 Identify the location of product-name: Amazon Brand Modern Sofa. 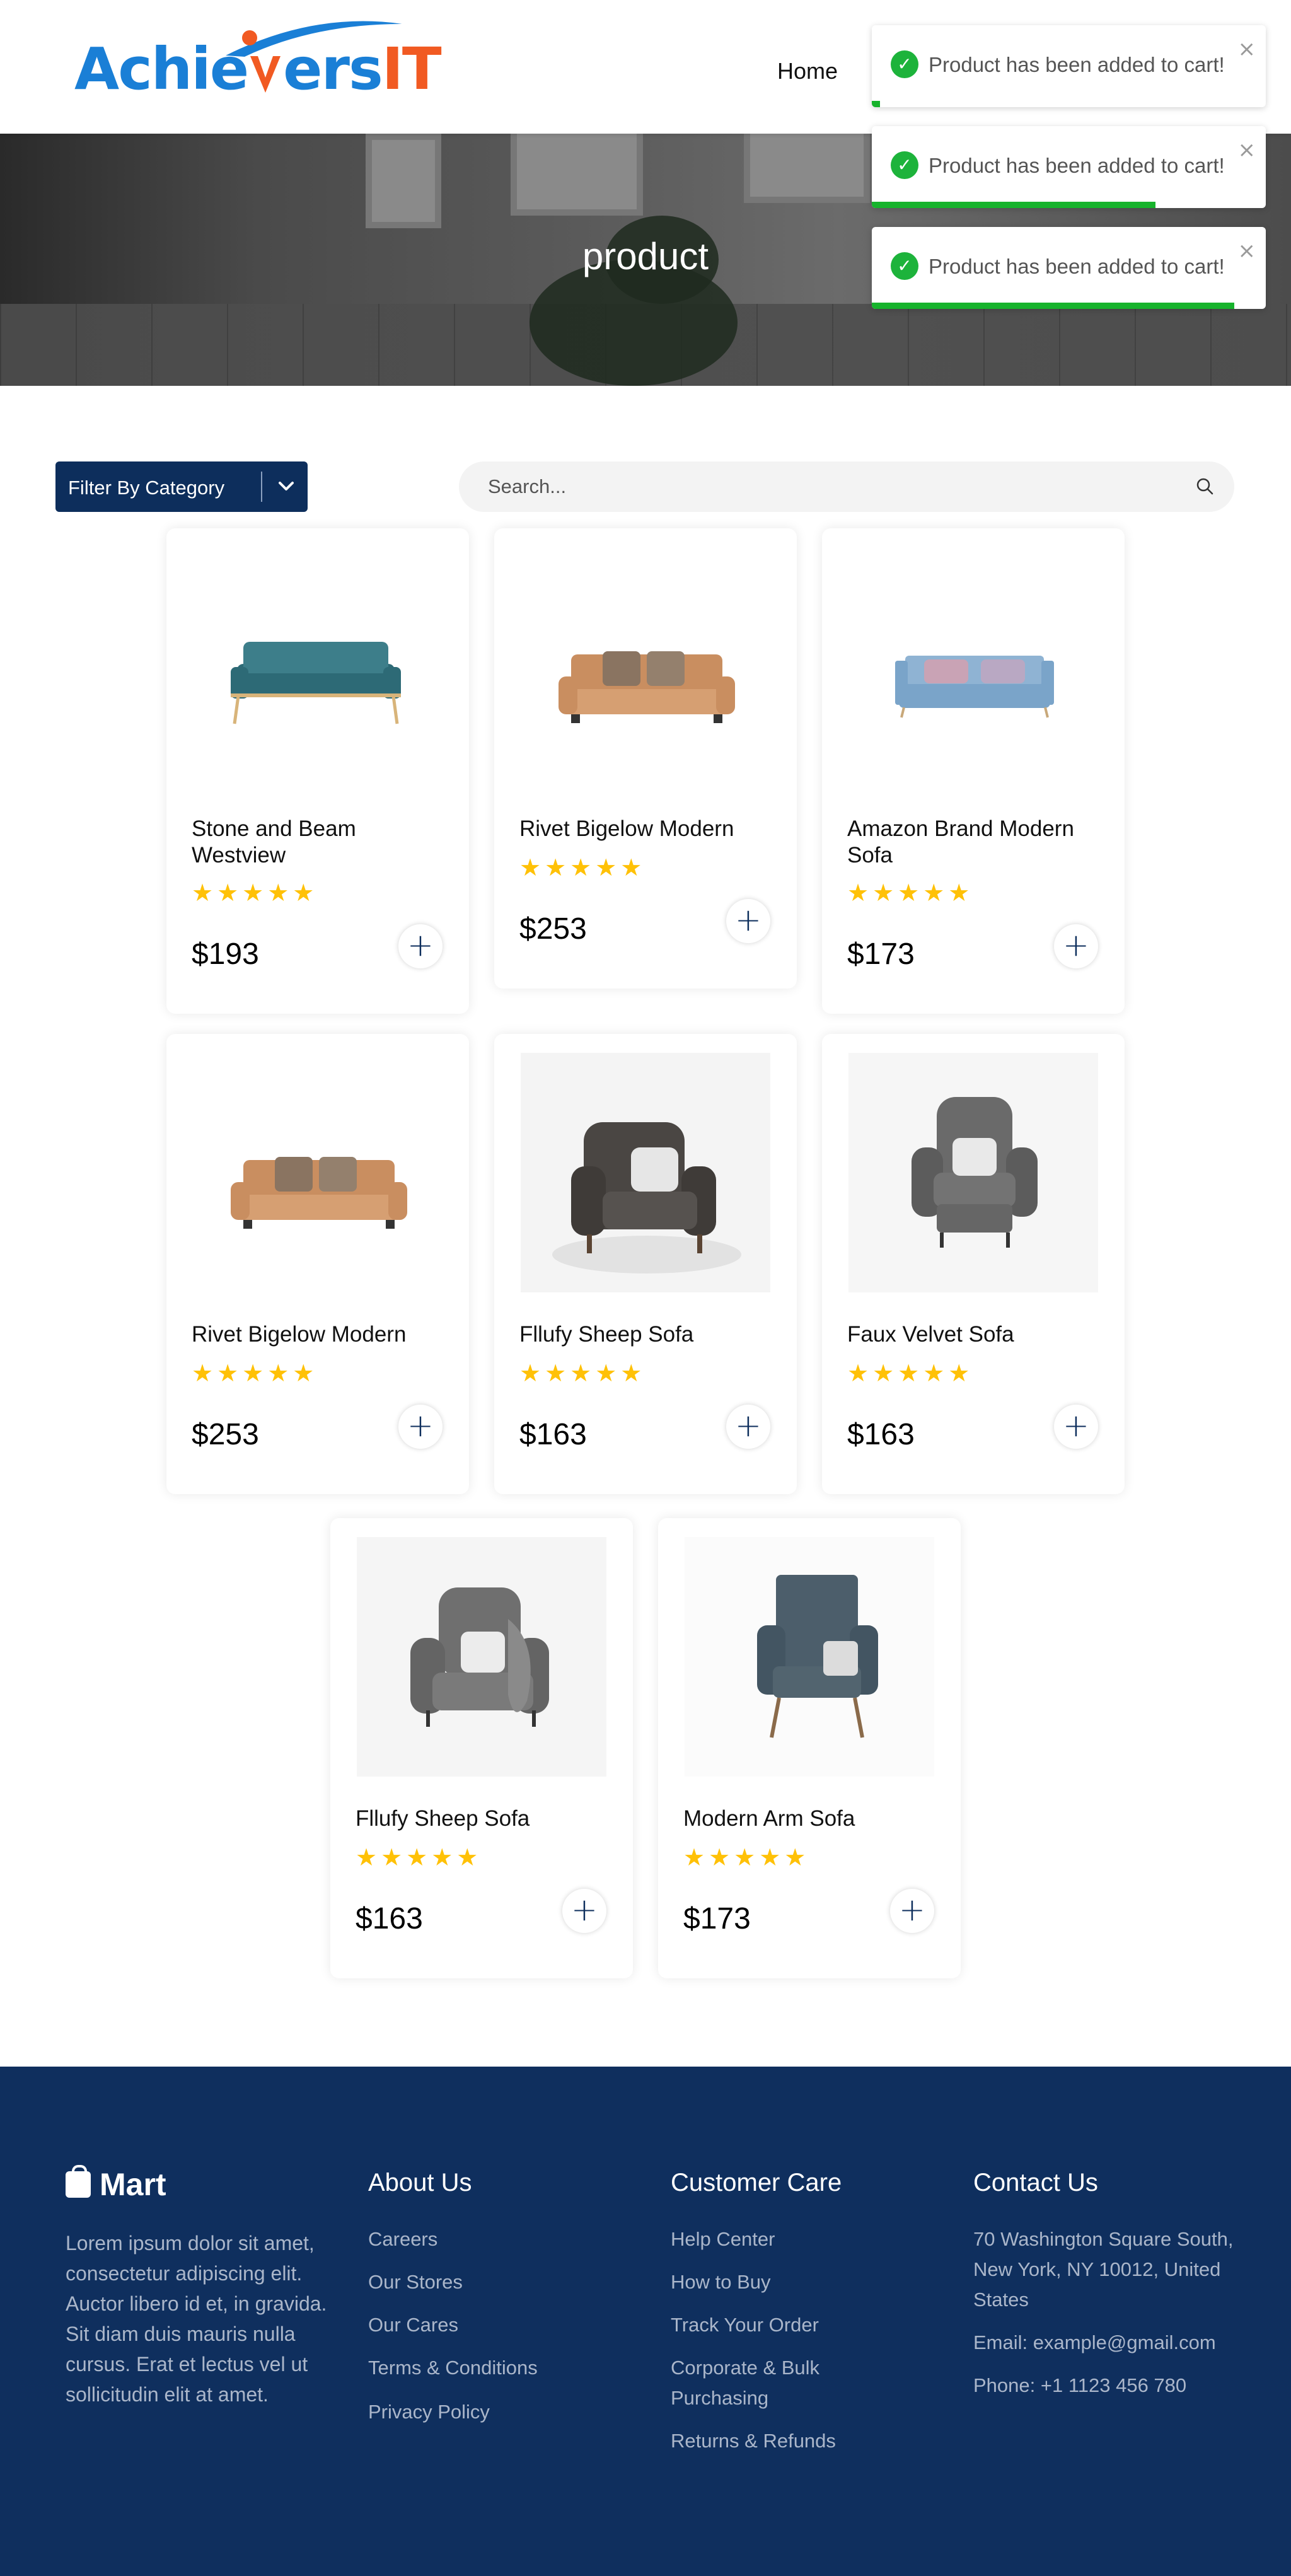
(973, 842).